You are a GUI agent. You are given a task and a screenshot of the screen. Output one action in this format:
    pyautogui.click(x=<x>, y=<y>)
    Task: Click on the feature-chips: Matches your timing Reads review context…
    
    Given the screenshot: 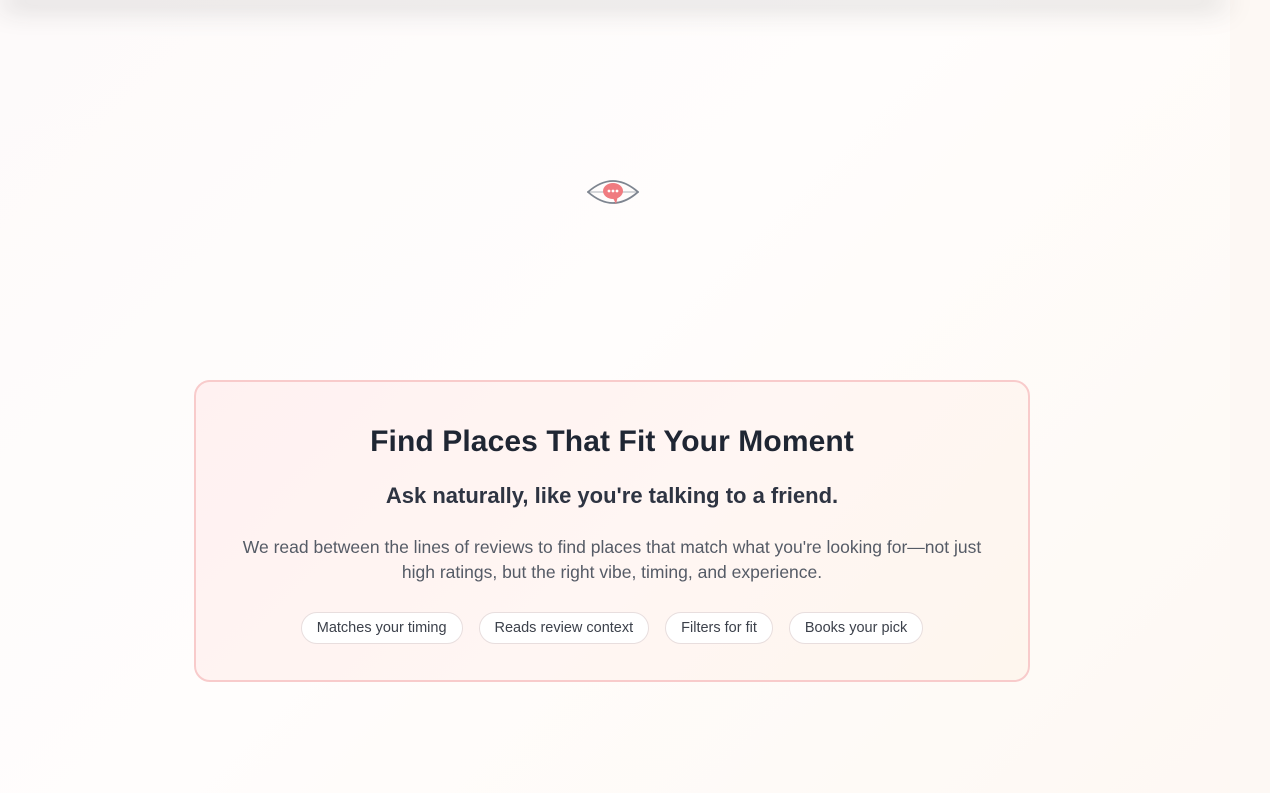 What is the action you would take?
    pyautogui.click(x=612, y=628)
    